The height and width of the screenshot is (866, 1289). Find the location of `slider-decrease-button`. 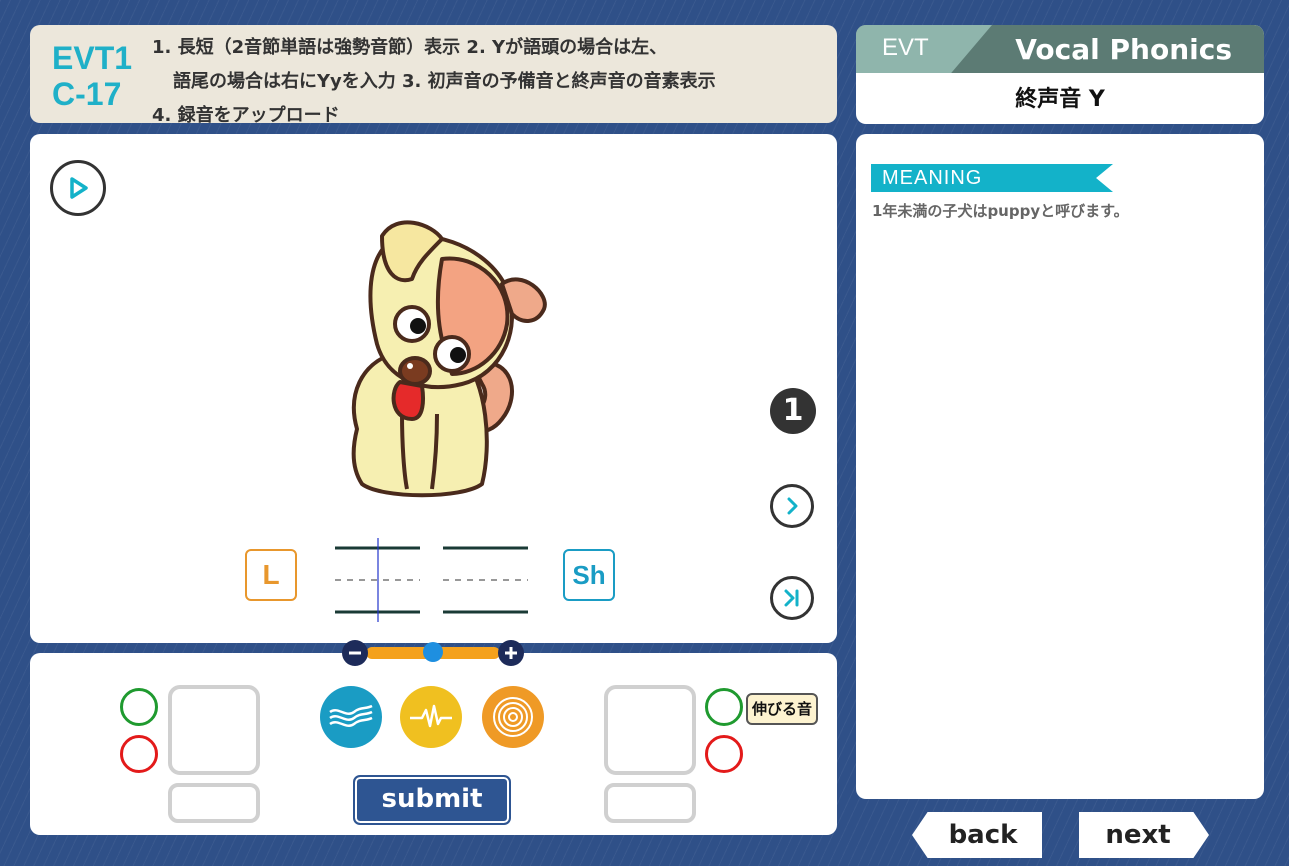

slider-decrease-button is located at coordinates (355, 653).